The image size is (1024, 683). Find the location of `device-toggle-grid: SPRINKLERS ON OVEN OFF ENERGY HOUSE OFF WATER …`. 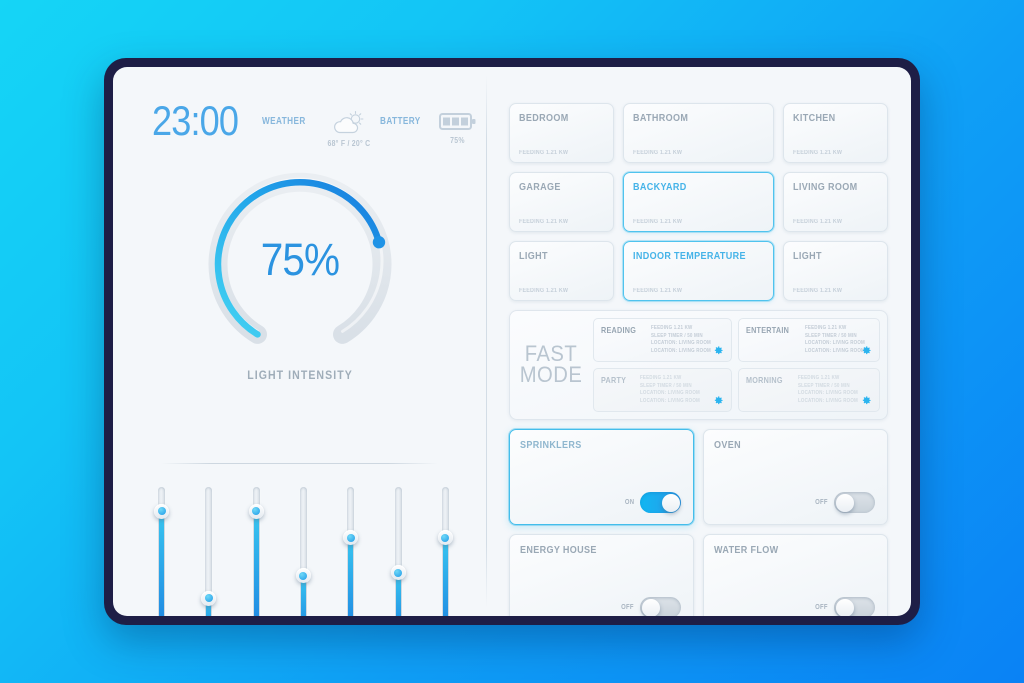

device-toggle-grid: SPRINKLERS ON OVEN OFF ENERGY HOUSE OFF WATER … is located at coordinates (698, 522).